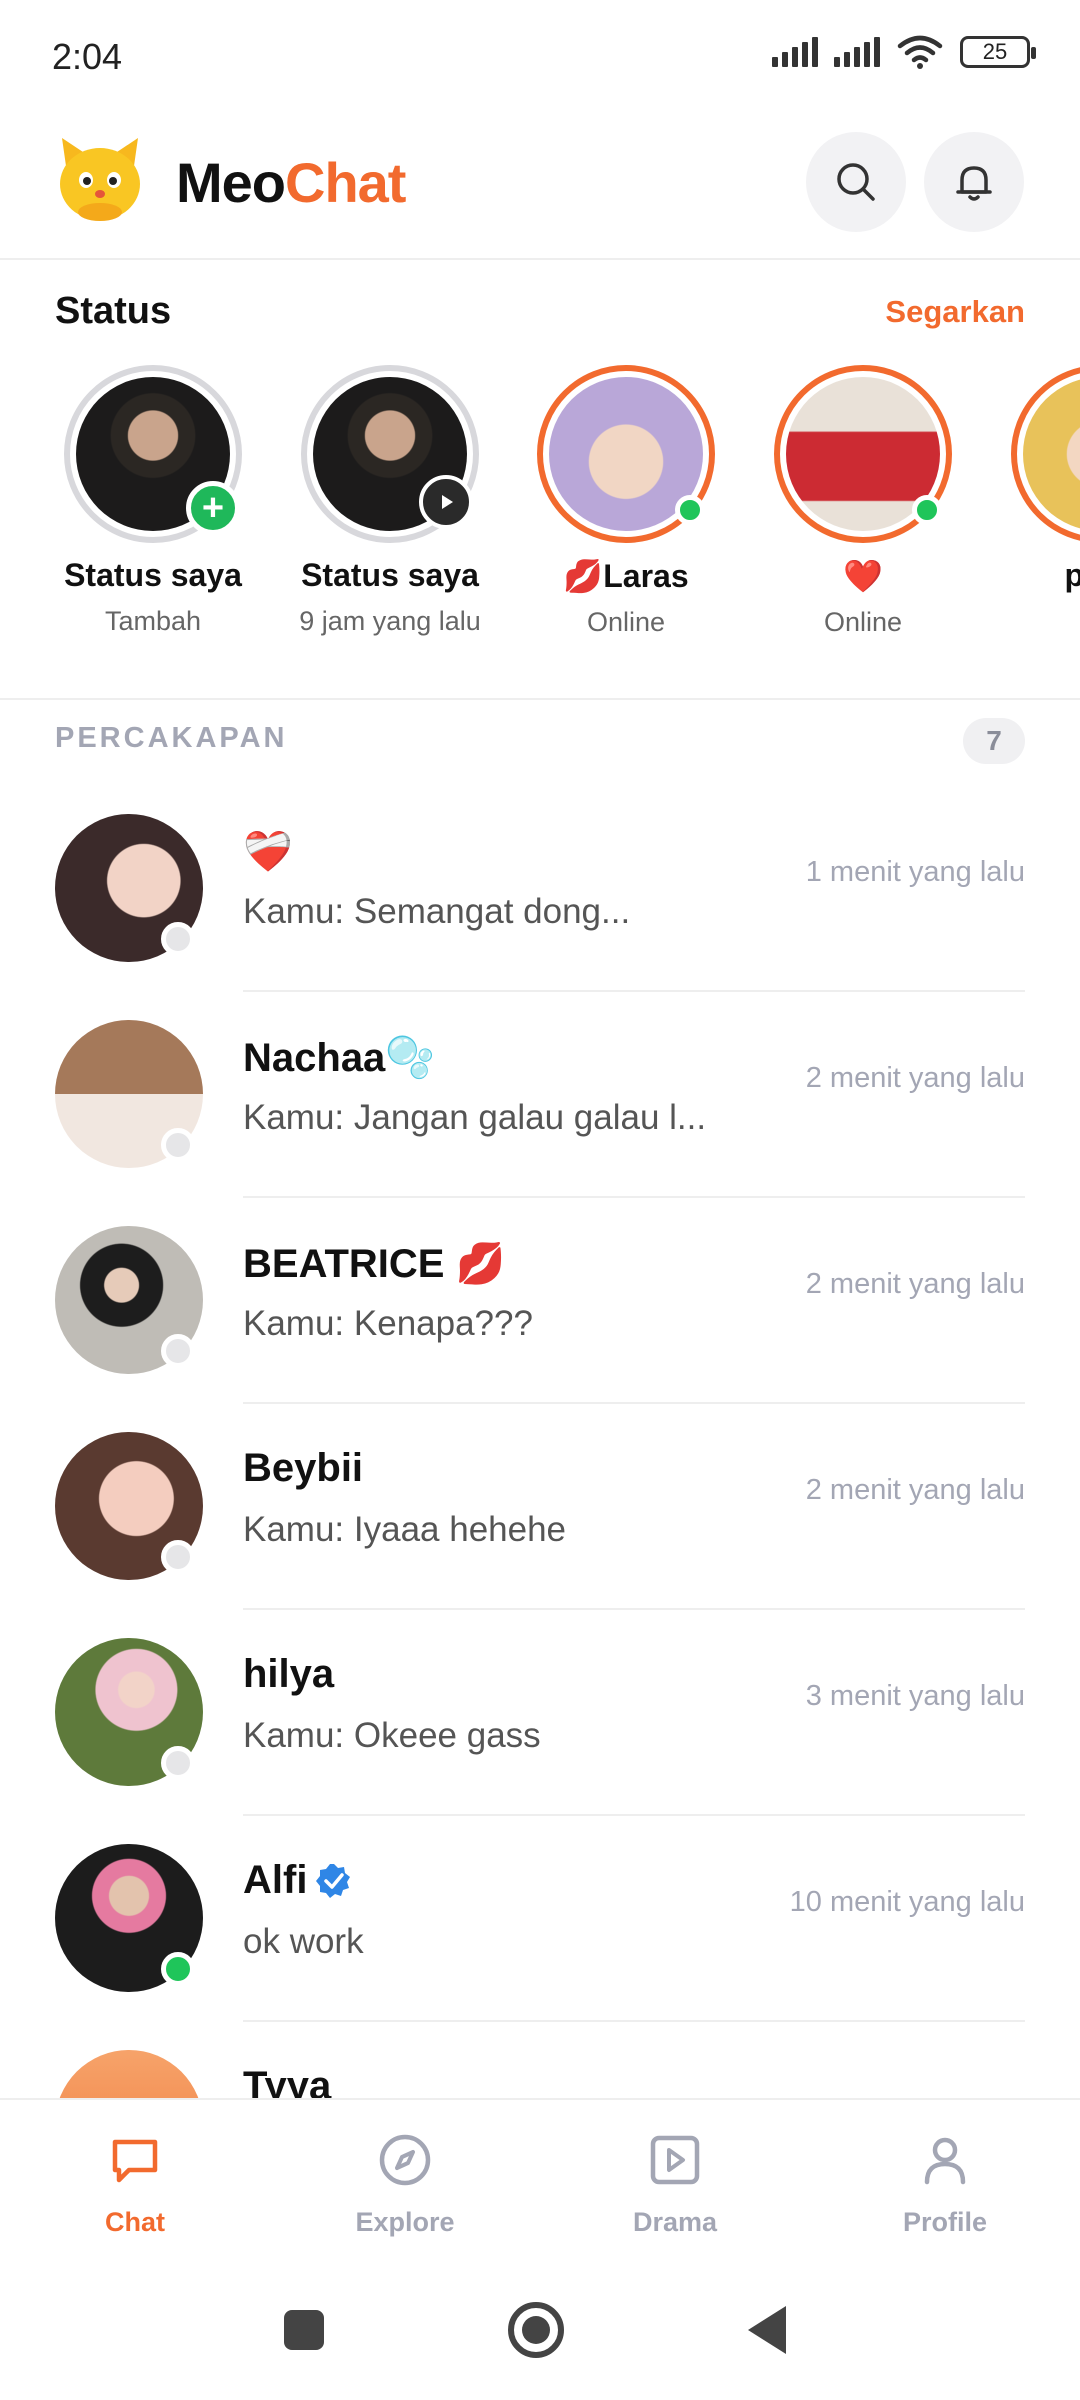 This screenshot has width=1080, height=2400. What do you see at coordinates (907, 1902) in the screenshot?
I see `message-time: 10 menit yang lalu` at bounding box center [907, 1902].